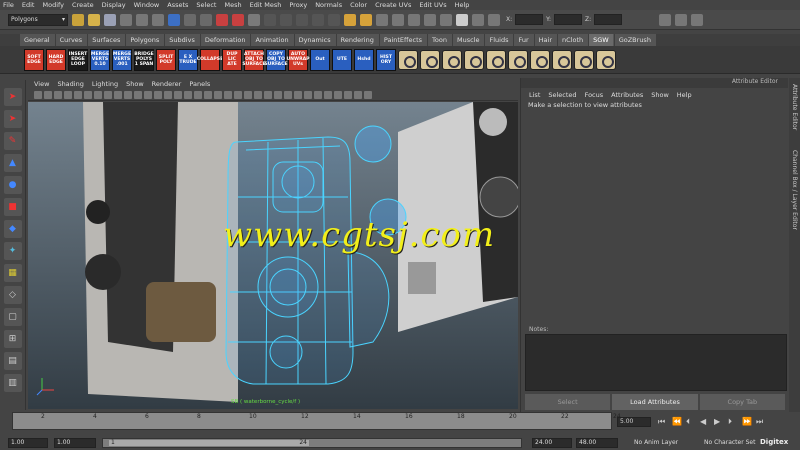  I want to click on gear-tool-icon, so click(408, 59).